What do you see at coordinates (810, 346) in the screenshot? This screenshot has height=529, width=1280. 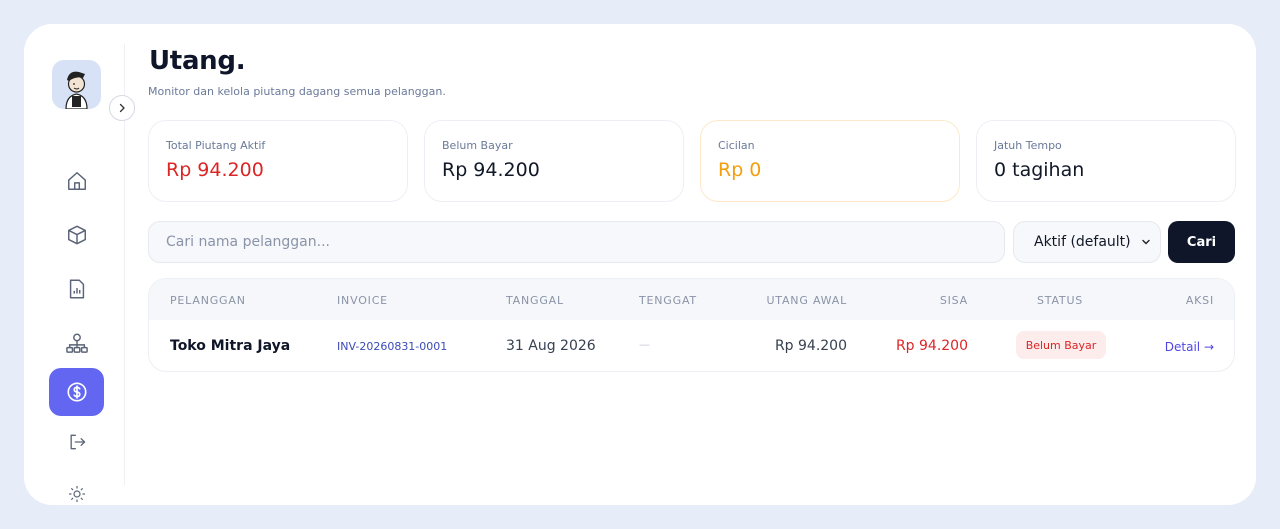 I see `cell-initial-debt: Rp 94.200` at bounding box center [810, 346].